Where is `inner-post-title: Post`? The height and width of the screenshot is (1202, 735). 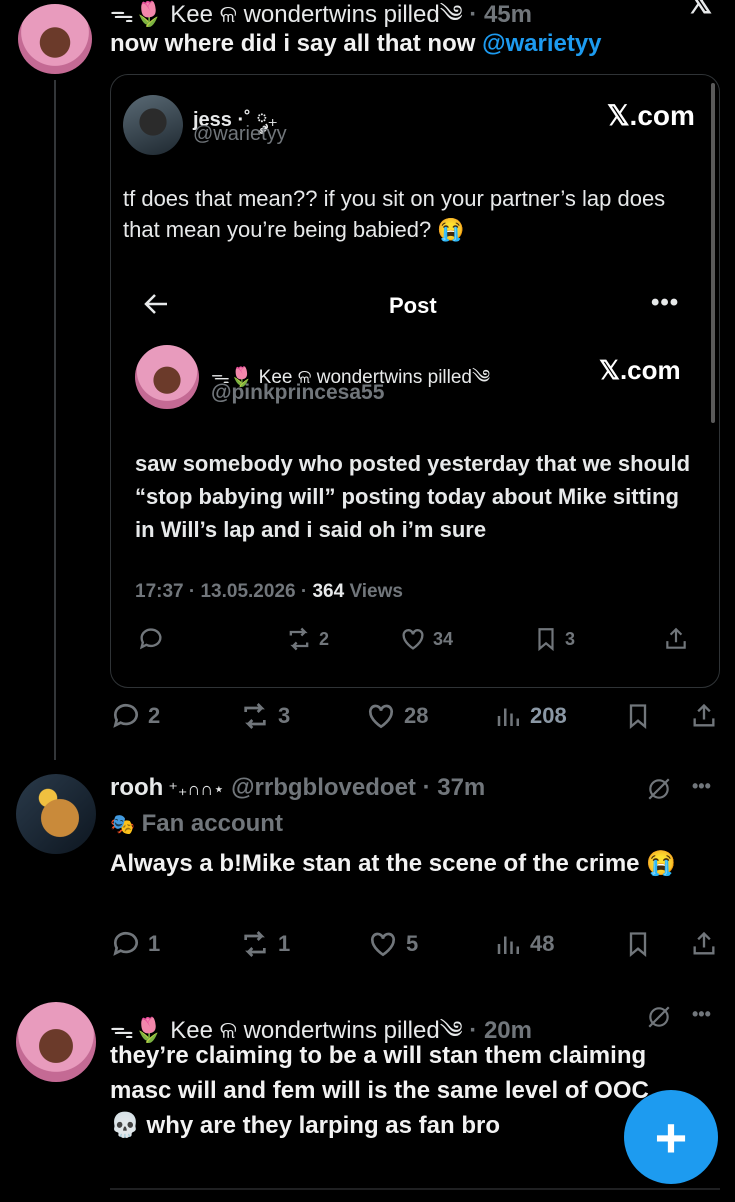 inner-post-title: Post is located at coordinates (413, 305).